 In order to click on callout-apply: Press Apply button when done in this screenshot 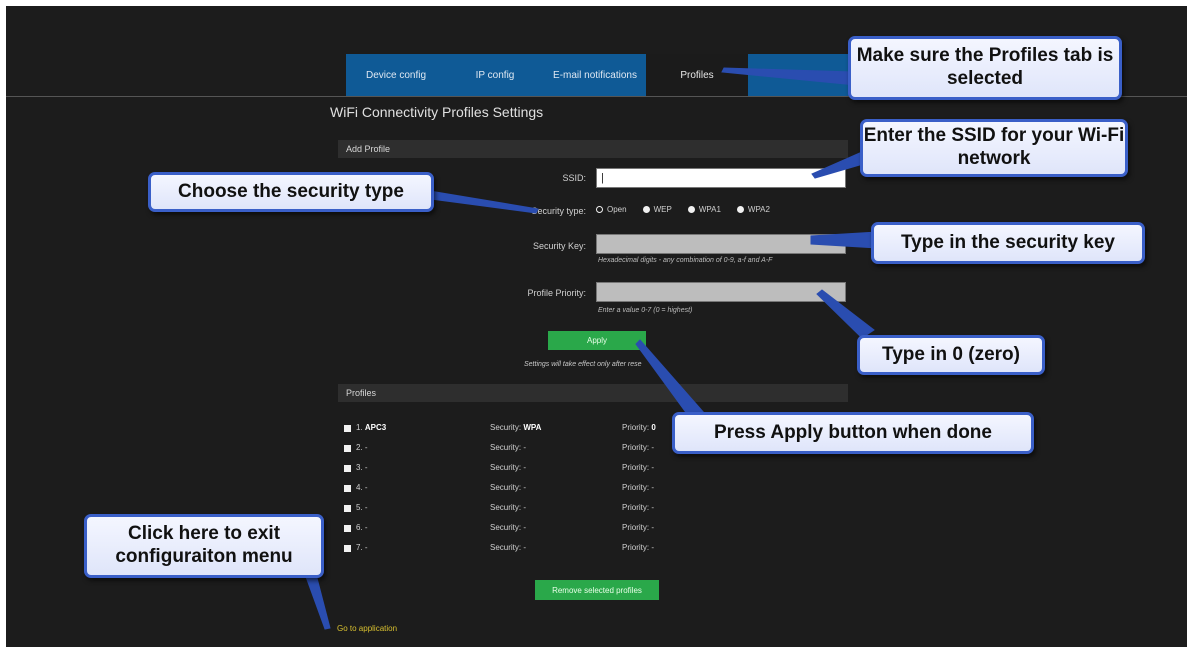, I will do `click(853, 433)`.